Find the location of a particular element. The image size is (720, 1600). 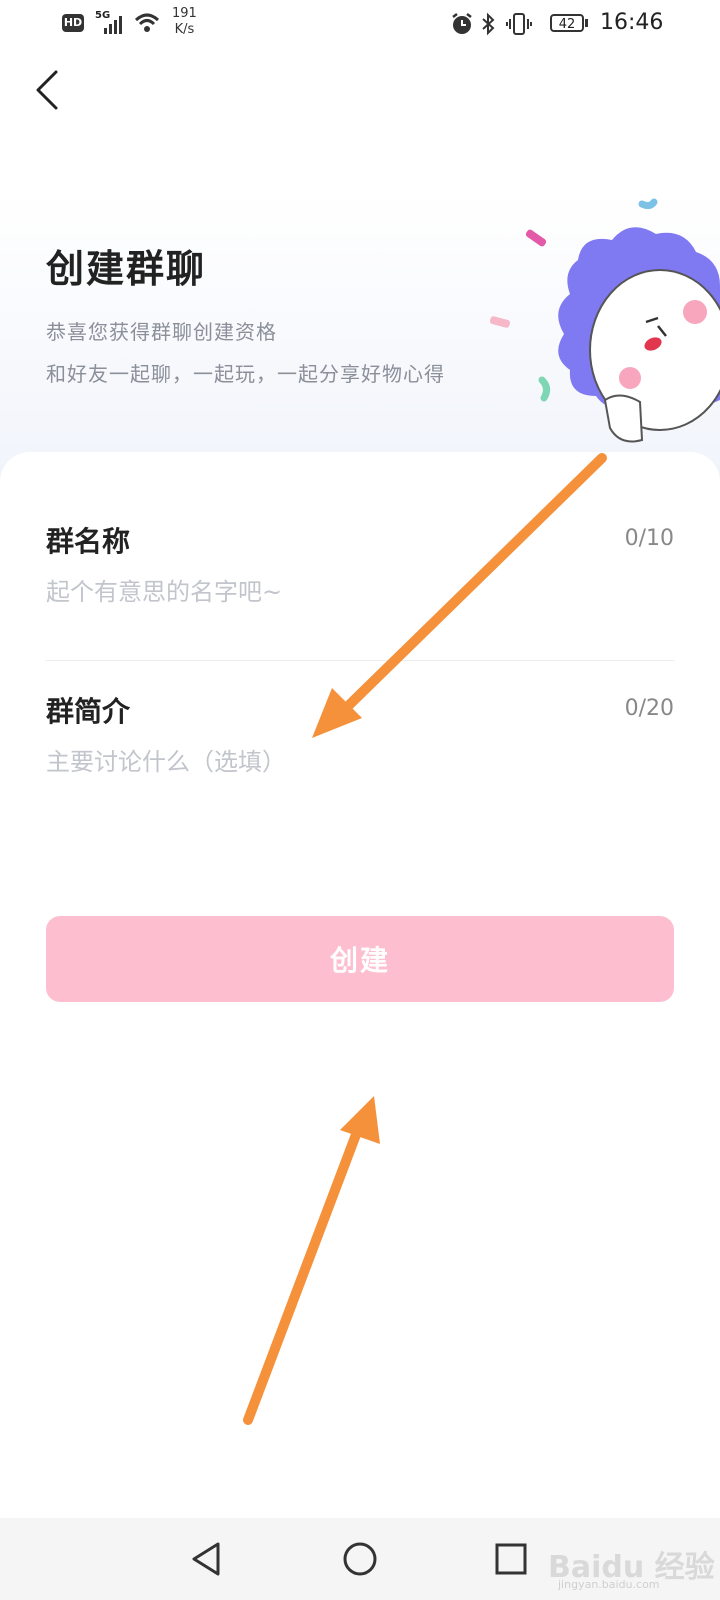

alarm-icon is located at coordinates (462, 23).